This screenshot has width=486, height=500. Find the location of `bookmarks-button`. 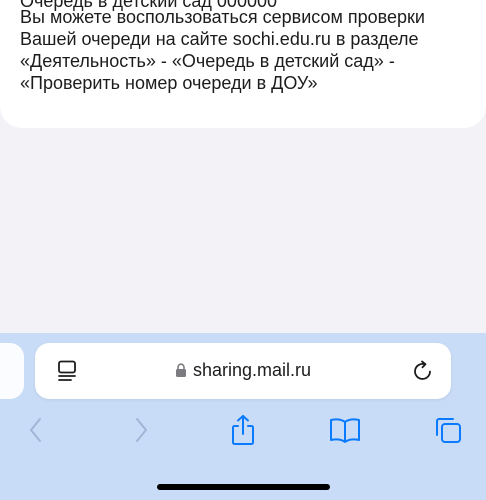

bookmarks-button is located at coordinates (345, 430).